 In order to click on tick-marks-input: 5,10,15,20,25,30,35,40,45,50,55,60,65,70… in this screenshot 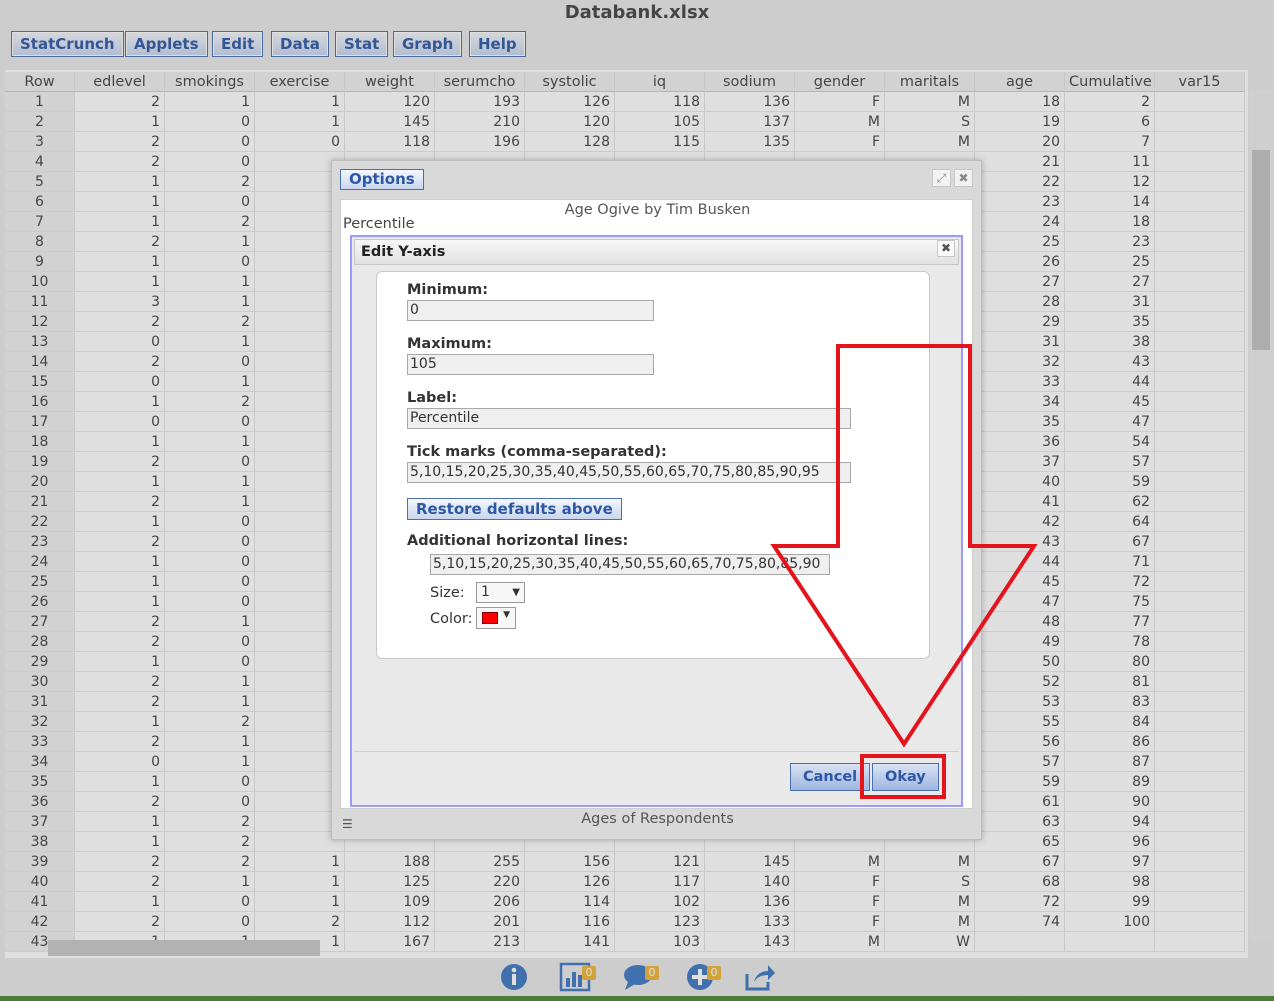, I will do `click(629, 472)`.